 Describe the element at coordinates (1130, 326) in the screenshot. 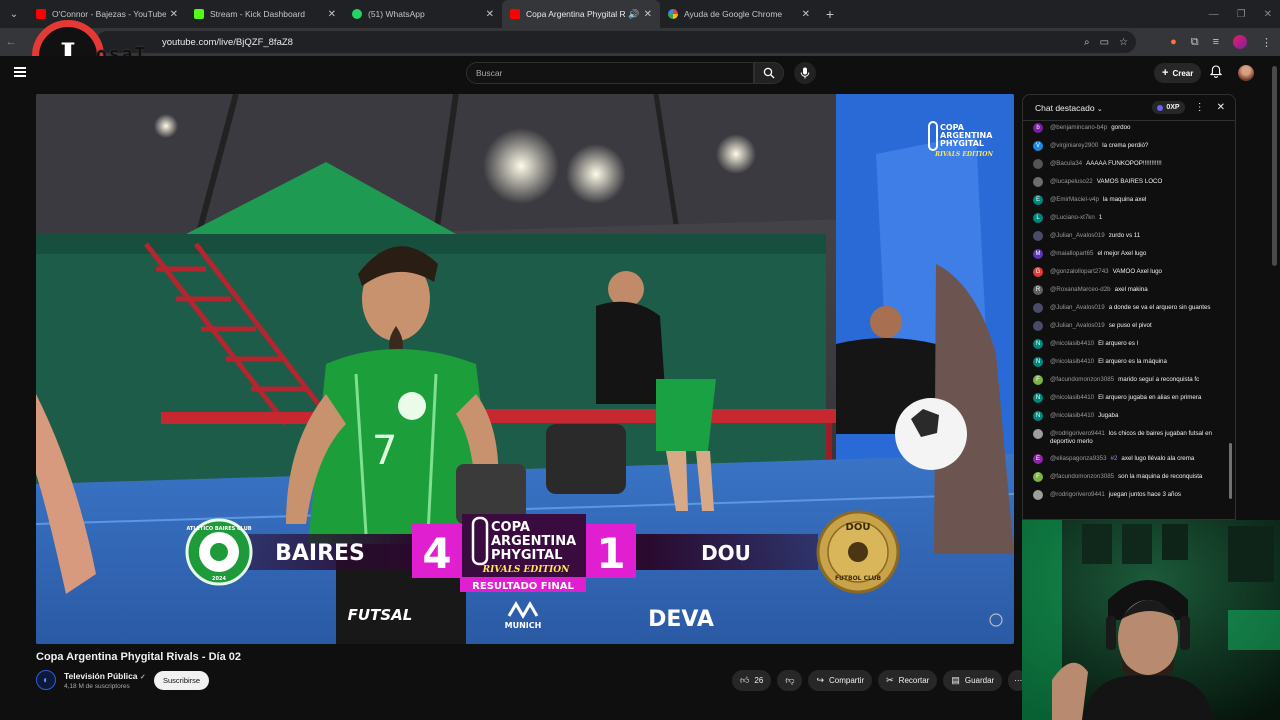

I see `chat-message: @Julian_Avalos019 se puso el pivot` at that location.